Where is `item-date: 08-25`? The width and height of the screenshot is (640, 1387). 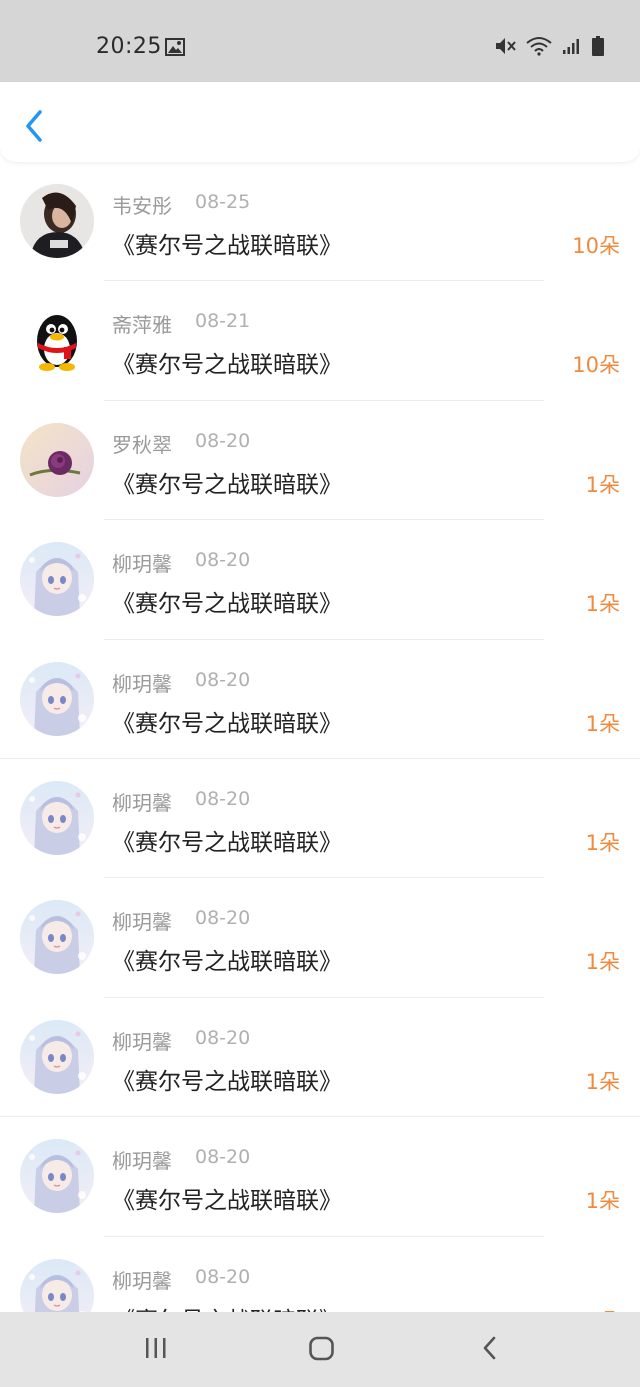 item-date: 08-25 is located at coordinates (223, 202).